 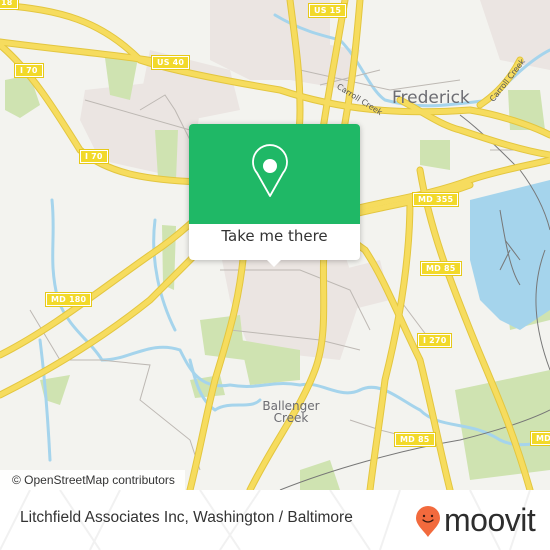 What do you see at coordinates (434, 340) in the screenshot?
I see `road-shield-i270: I 270` at bounding box center [434, 340].